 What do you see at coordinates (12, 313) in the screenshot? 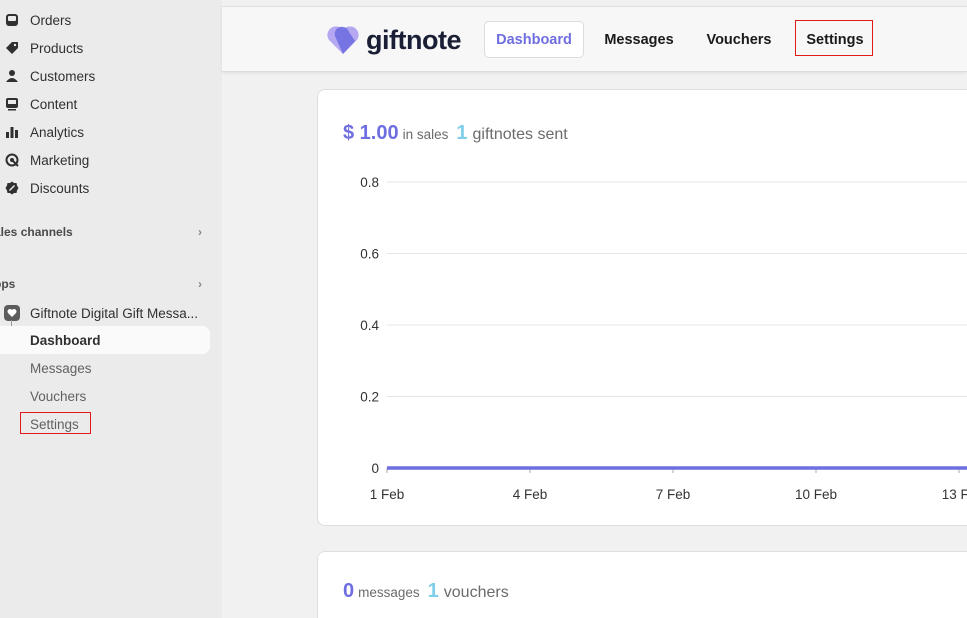
I see `giftnote-app-icon` at bounding box center [12, 313].